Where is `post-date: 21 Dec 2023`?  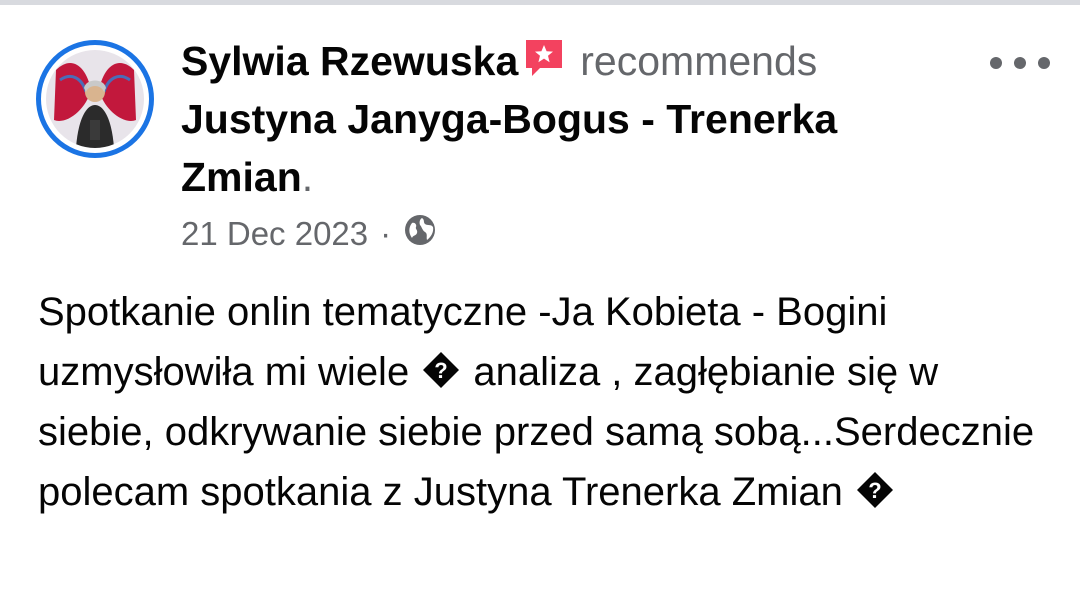 post-date: 21 Dec 2023 is located at coordinates (274, 234).